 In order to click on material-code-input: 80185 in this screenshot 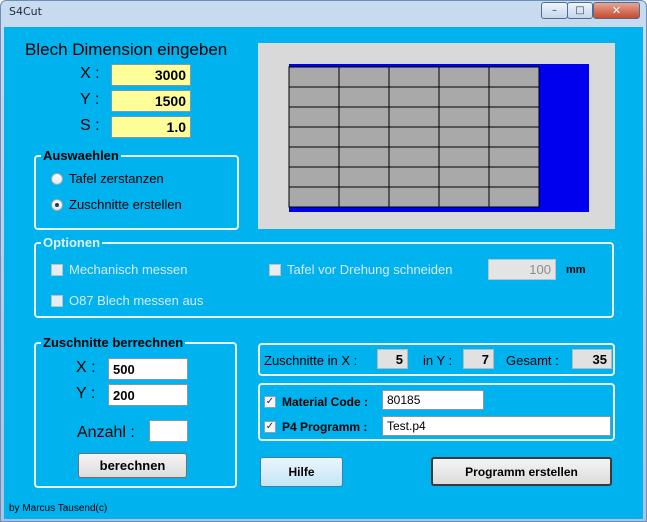, I will do `click(433, 400)`.